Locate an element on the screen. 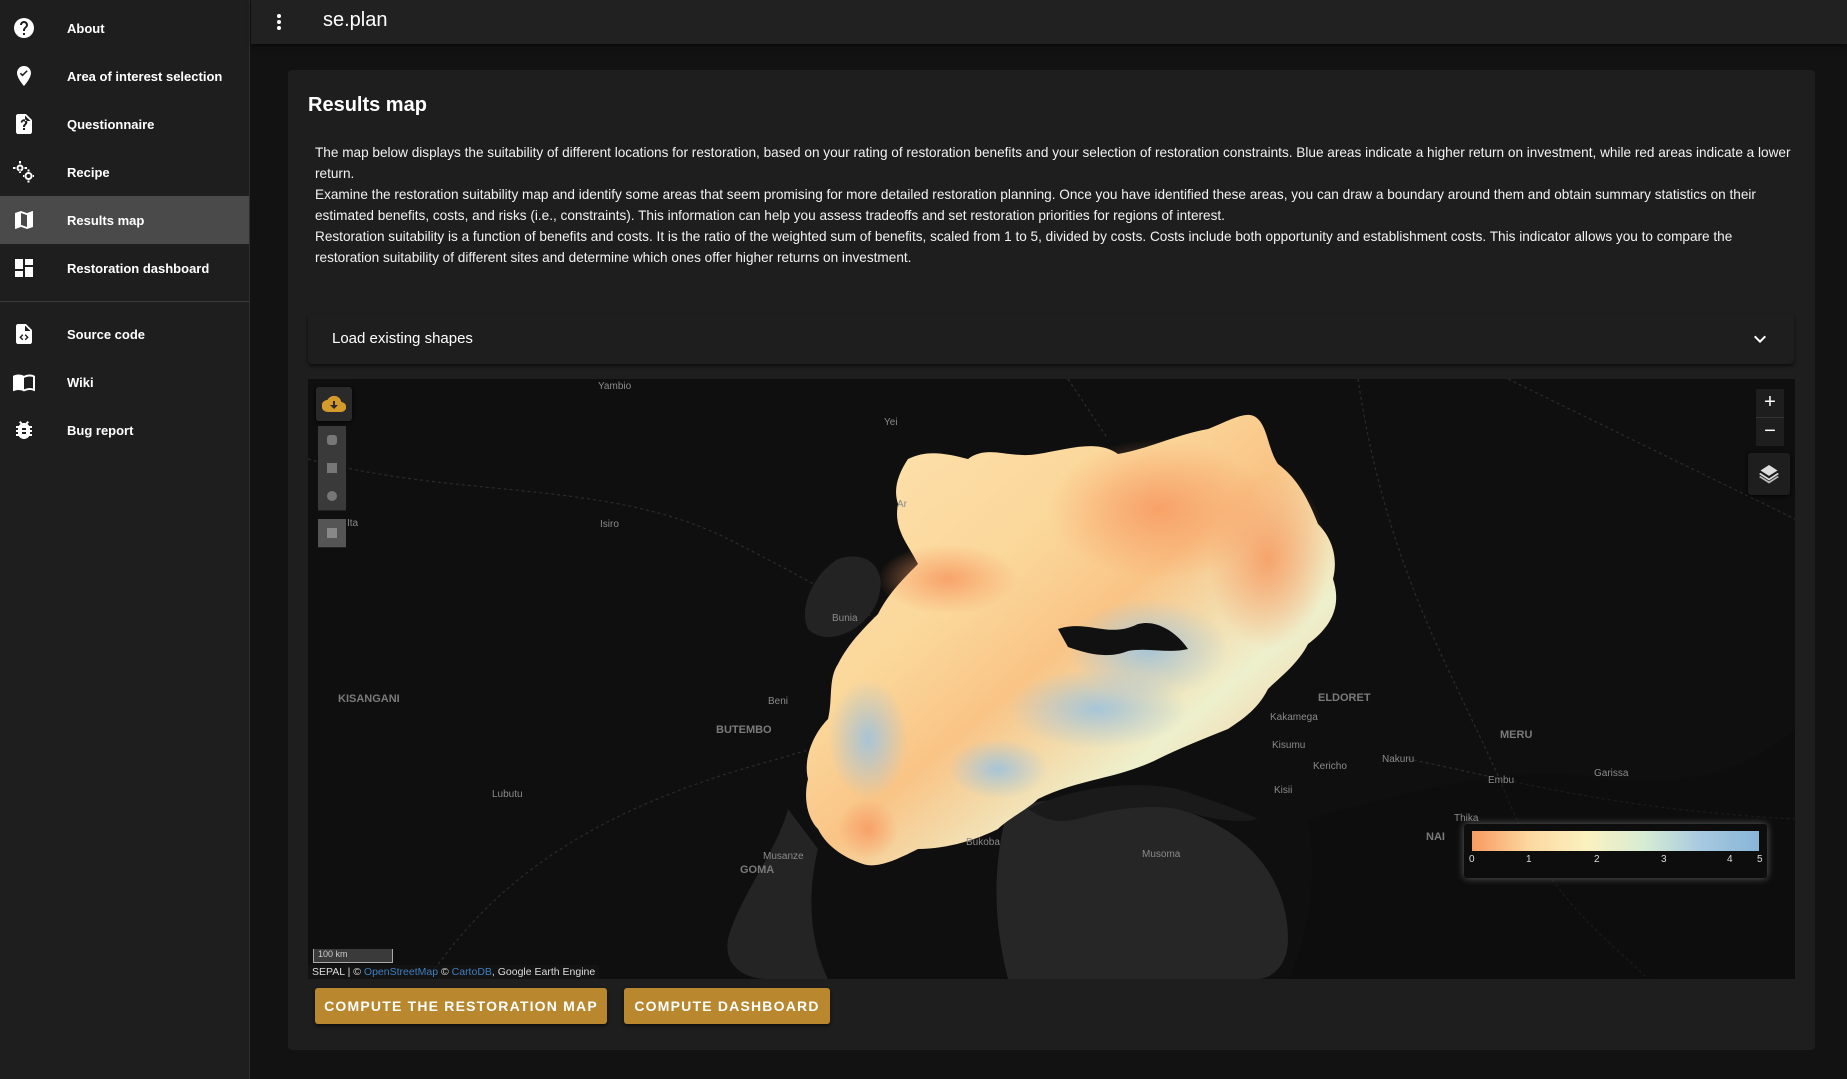 Image resolution: width=1847 pixels, height=1079 pixels. zoom-in-button: + is located at coordinates (1770, 403).